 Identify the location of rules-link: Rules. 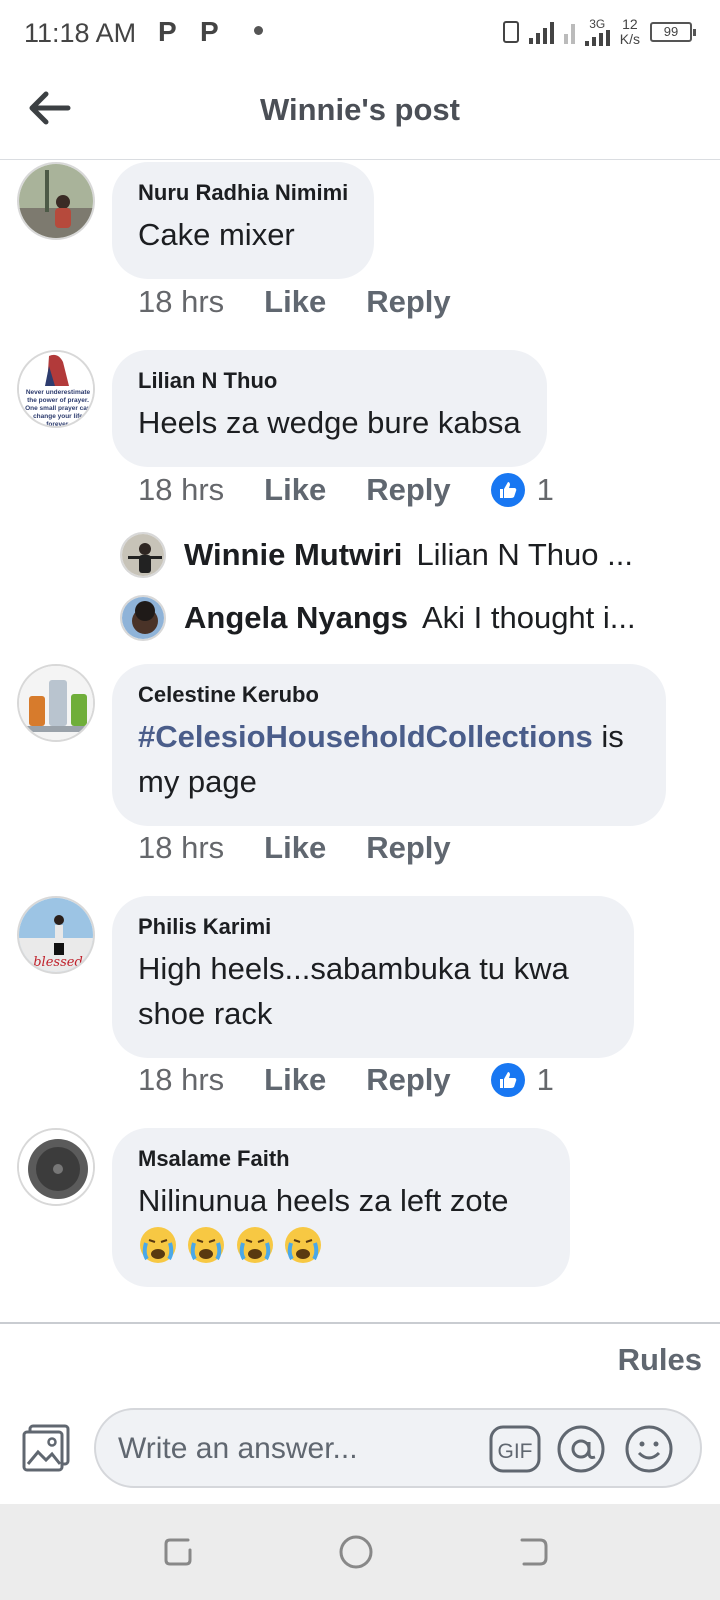
(660, 1360).